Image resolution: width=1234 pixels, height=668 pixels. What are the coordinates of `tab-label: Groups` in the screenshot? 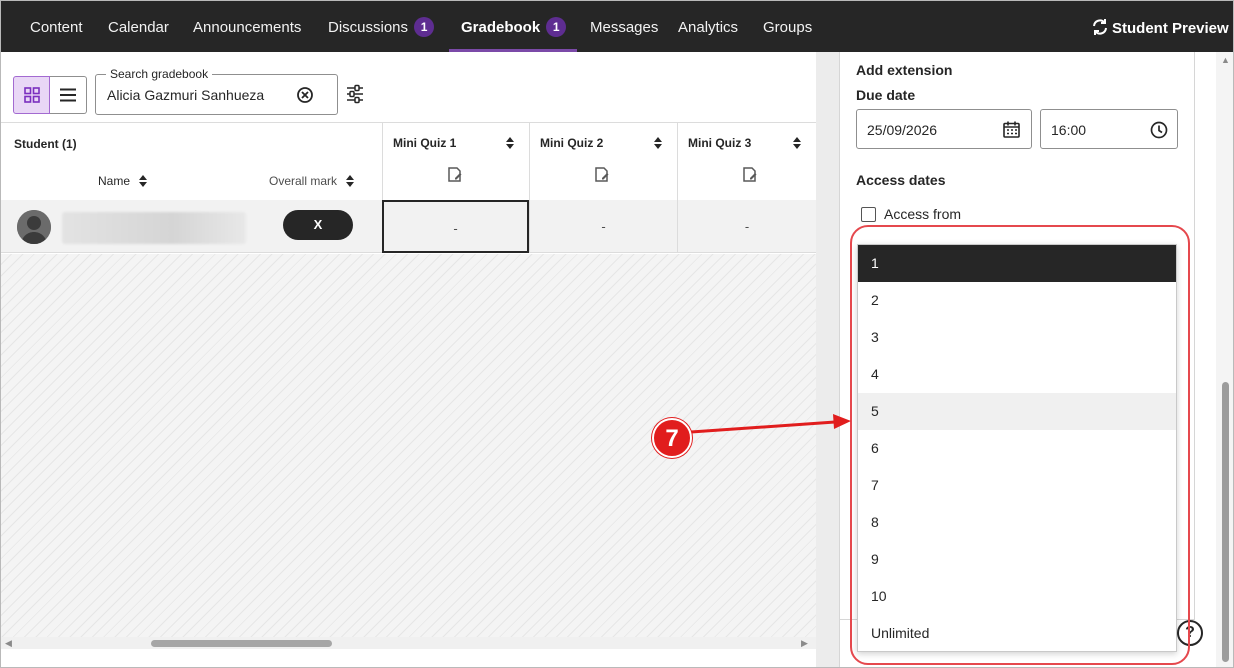 It's located at (788, 27).